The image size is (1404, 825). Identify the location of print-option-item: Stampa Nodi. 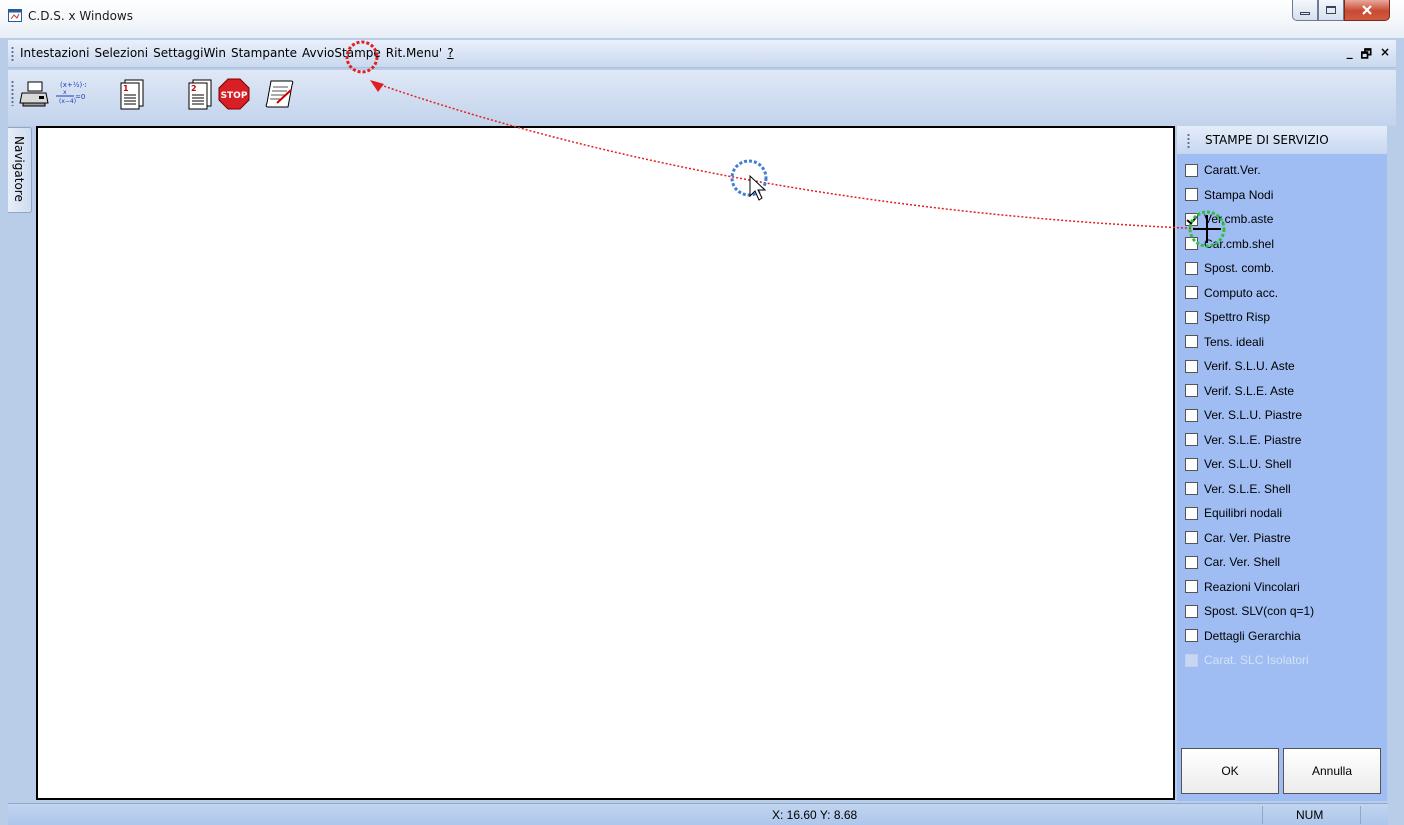
(1249, 195).